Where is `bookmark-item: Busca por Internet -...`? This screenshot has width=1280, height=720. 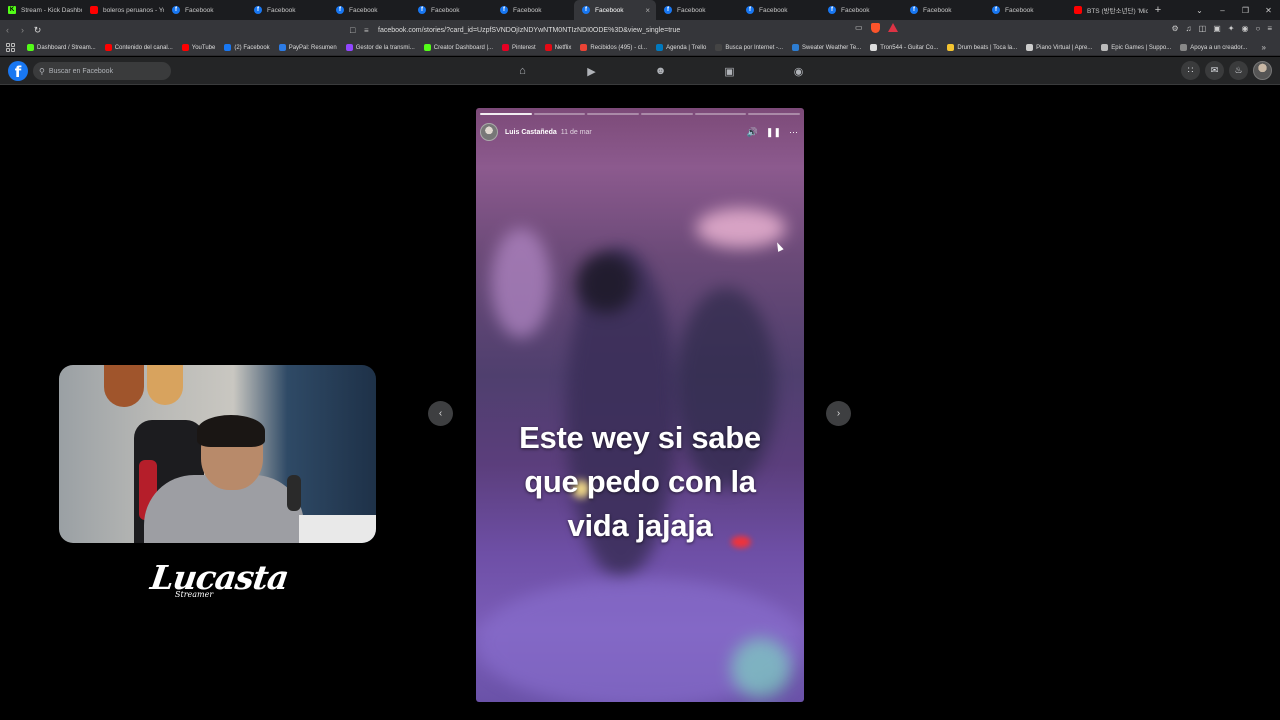 bookmark-item: Busca por Internet -... is located at coordinates (749, 47).